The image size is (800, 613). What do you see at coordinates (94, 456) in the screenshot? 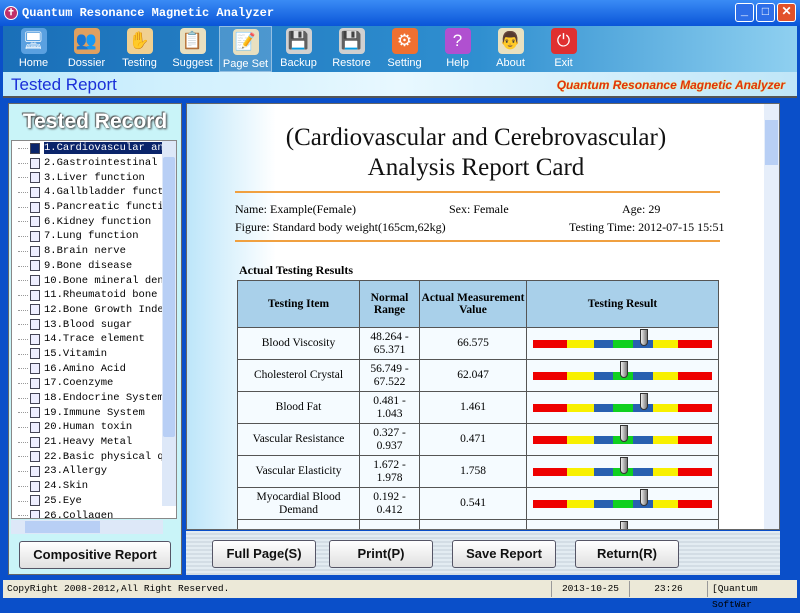
I see `record-item: 22.Basic physical qu` at bounding box center [94, 456].